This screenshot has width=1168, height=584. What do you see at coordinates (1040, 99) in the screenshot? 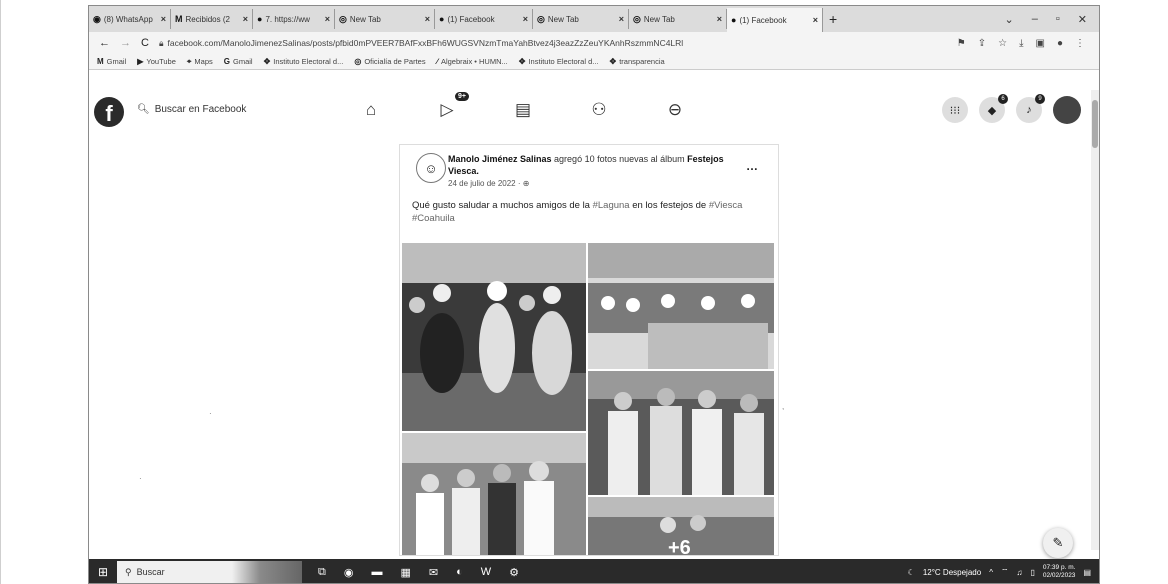
I see `notifications-badge: 9` at bounding box center [1040, 99].